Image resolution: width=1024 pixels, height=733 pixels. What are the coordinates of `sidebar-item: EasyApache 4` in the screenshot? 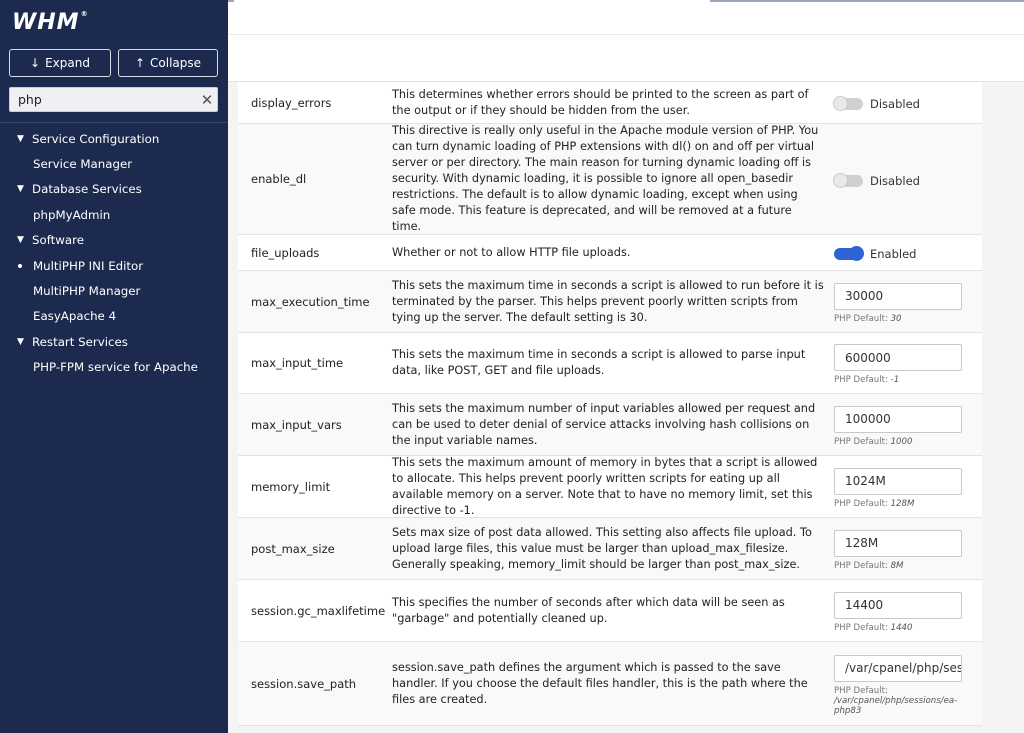 It's located at (114, 316).